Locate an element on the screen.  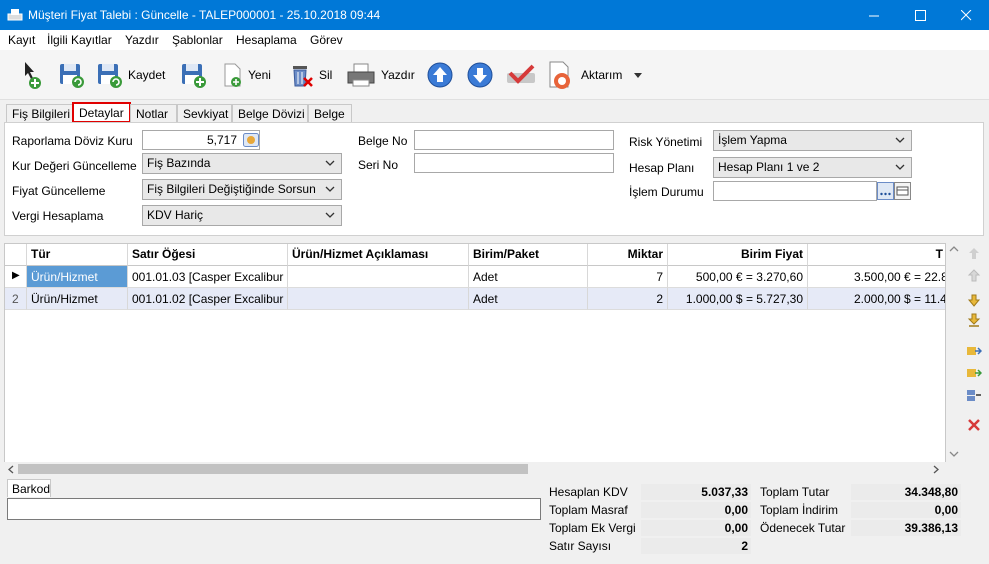
tab-detaylar: Detaylar is located at coordinates (101, 112).